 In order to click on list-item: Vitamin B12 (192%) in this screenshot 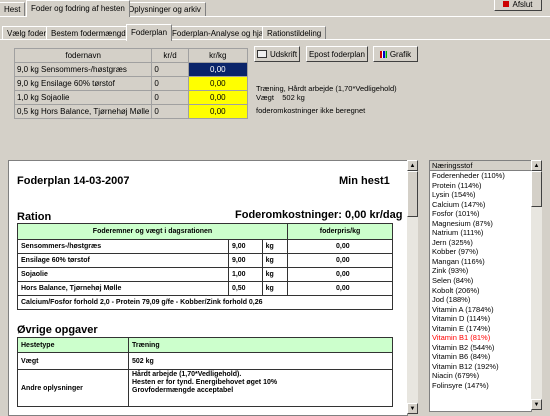, I will do `click(480, 367)`.